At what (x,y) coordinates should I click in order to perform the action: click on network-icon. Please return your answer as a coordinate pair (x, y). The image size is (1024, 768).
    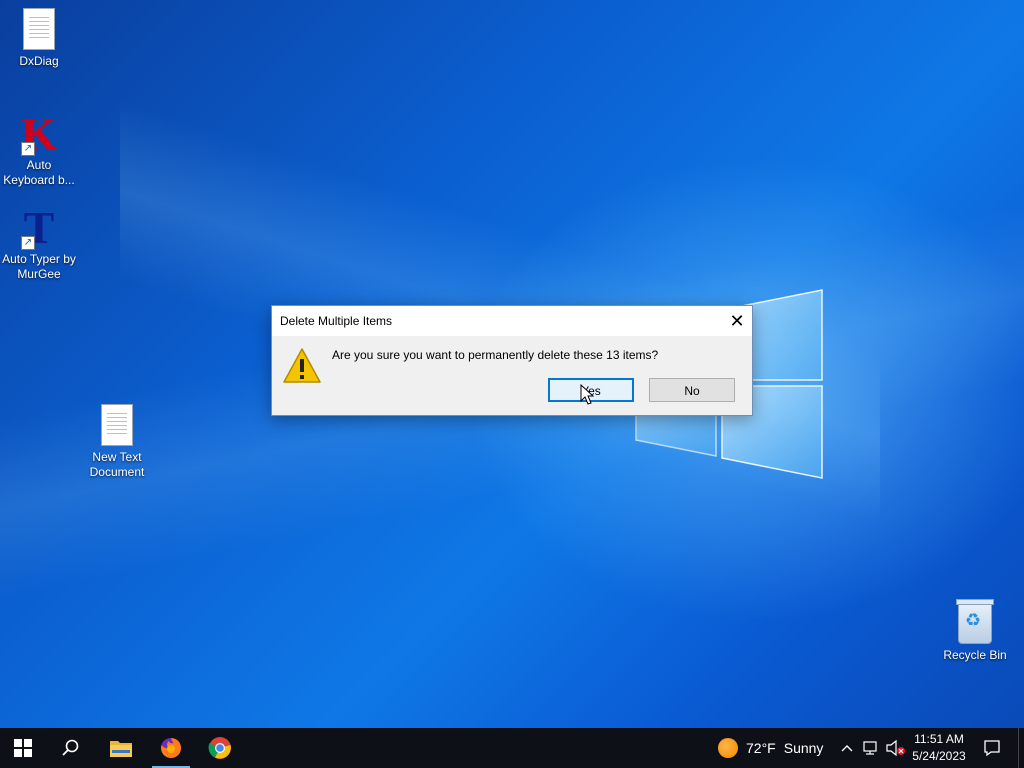
    Looking at the image, I should click on (870, 748).